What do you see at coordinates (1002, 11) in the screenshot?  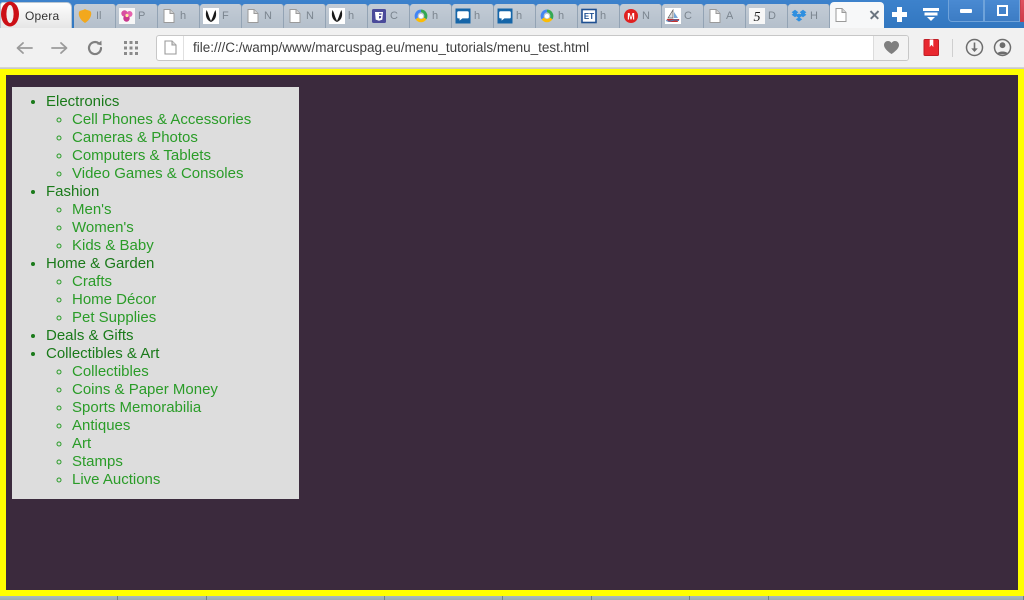 I see `maximize-button` at bounding box center [1002, 11].